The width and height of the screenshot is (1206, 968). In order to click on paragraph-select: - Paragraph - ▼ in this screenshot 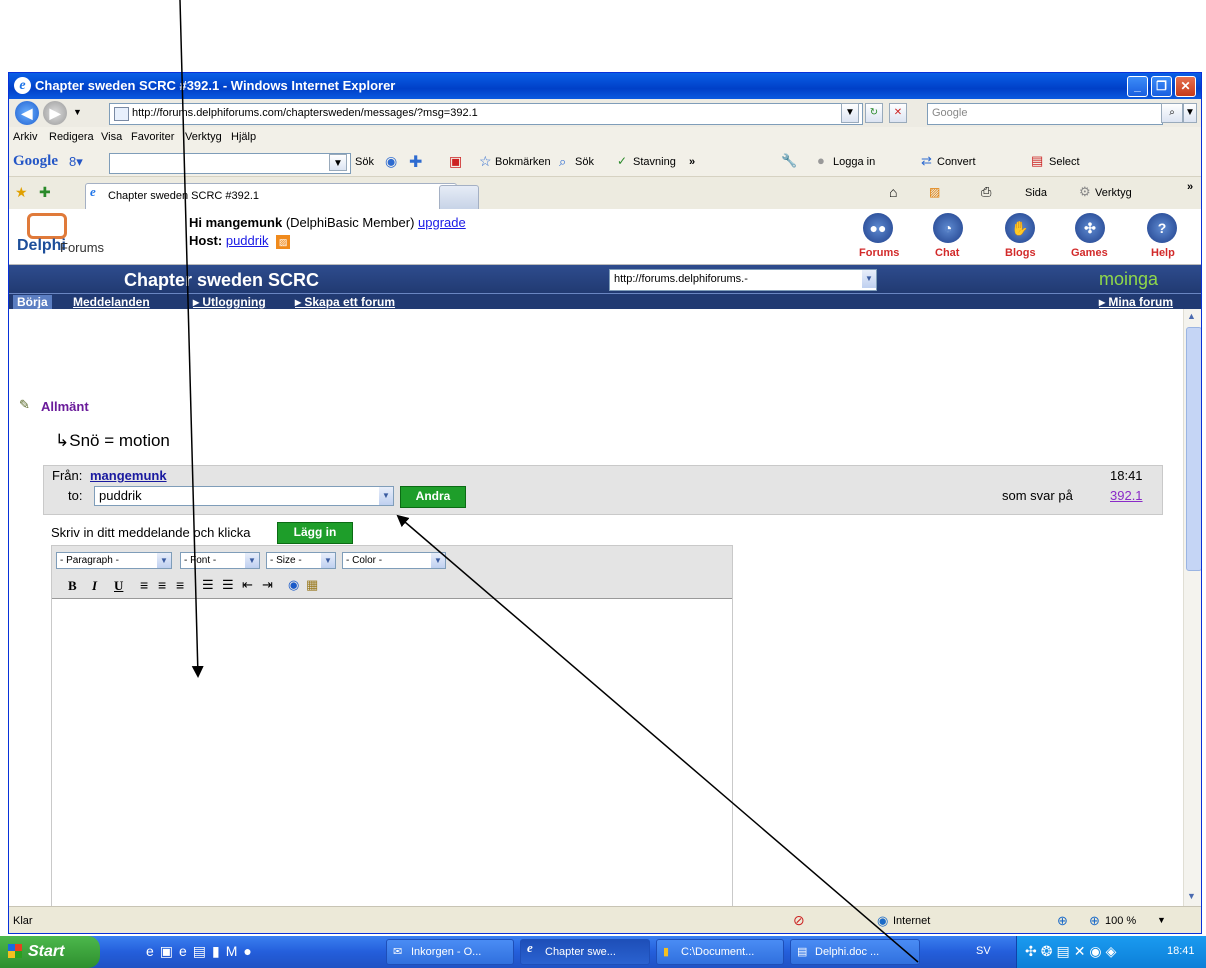, I will do `click(114, 560)`.